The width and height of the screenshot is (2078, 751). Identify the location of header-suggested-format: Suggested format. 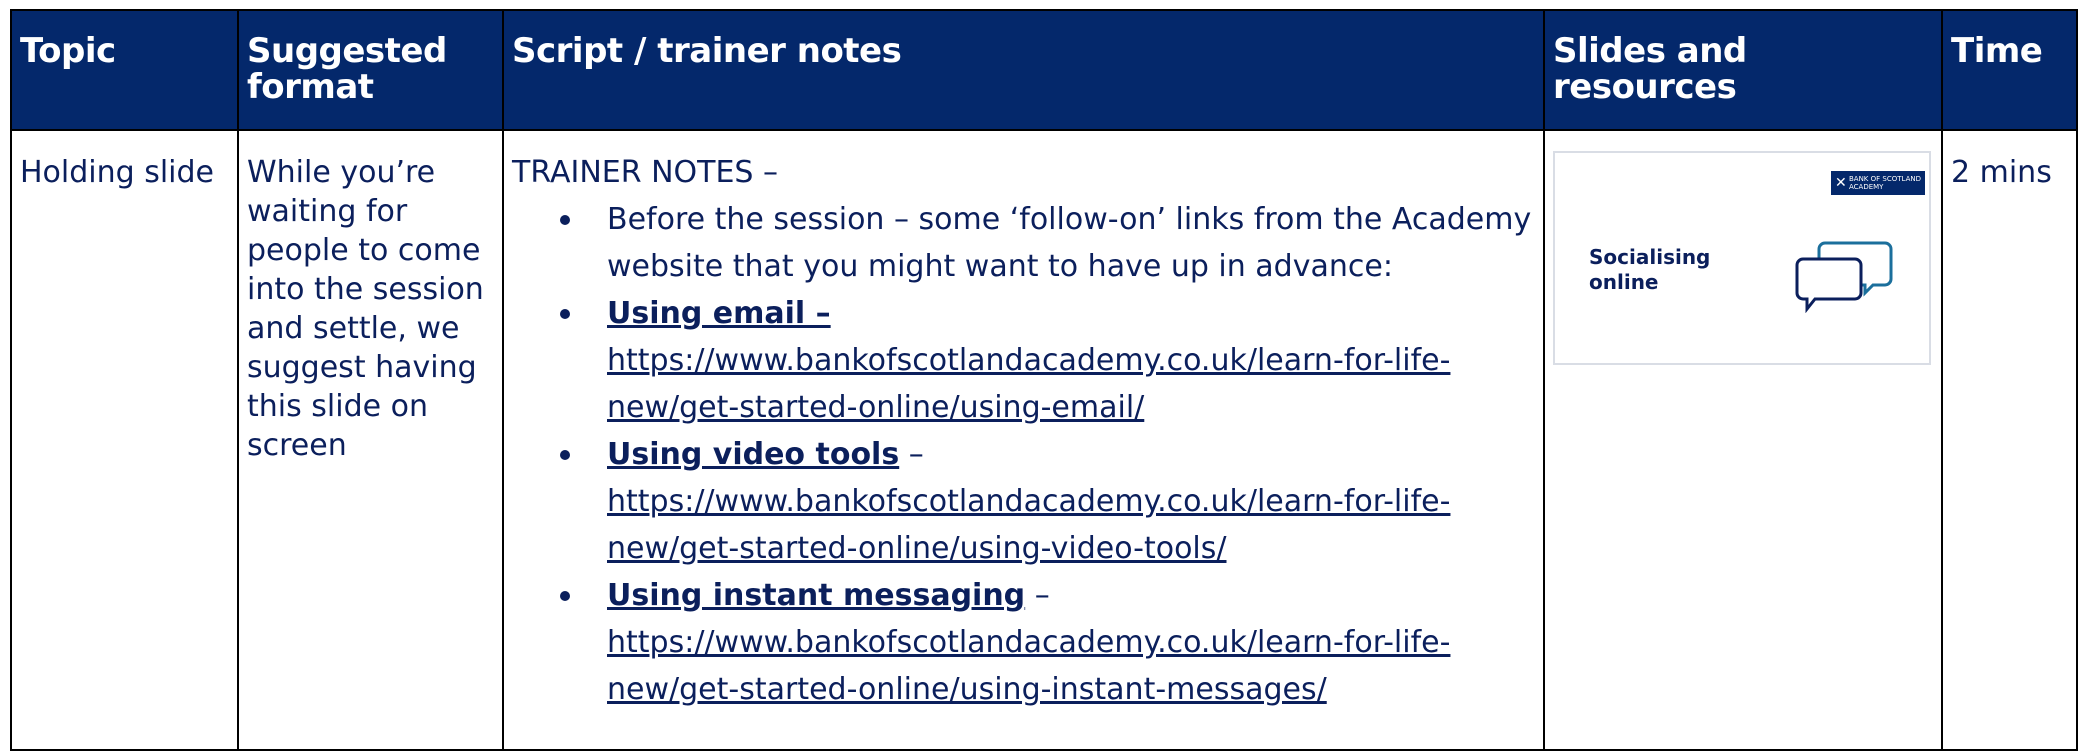
(370, 70).